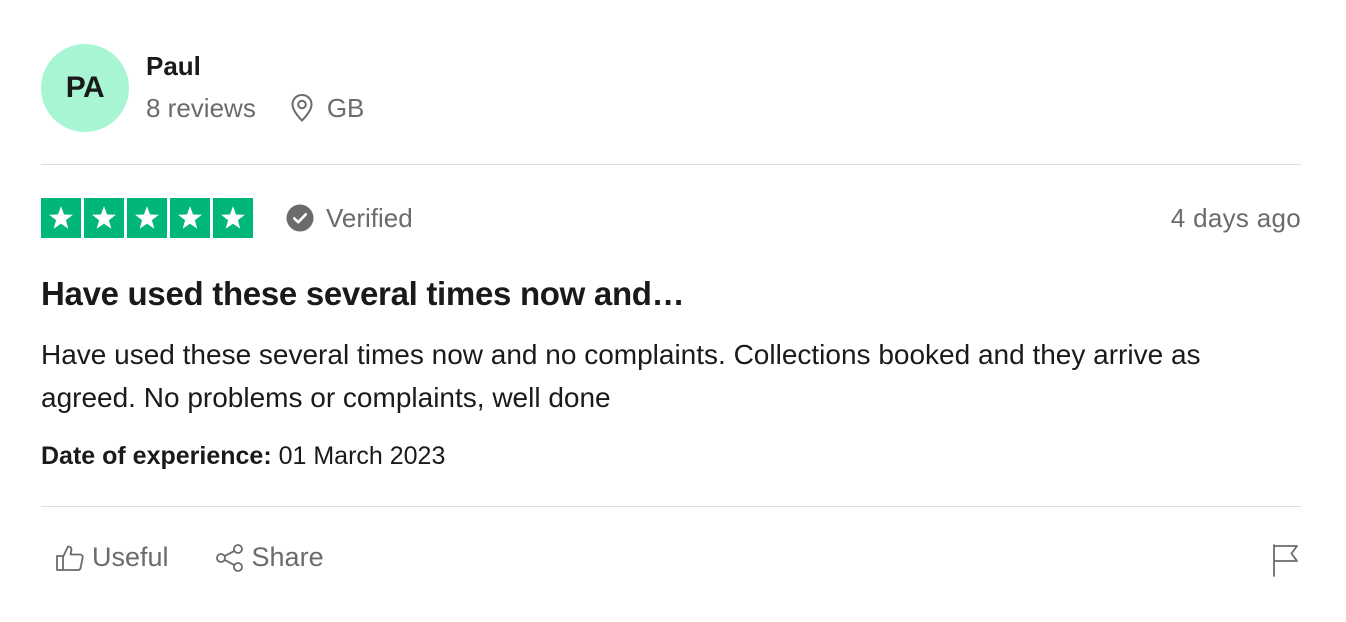 The width and height of the screenshot is (1346, 622). What do you see at coordinates (369, 217) in the screenshot?
I see `verified-label: Verified` at bounding box center [369, 217].